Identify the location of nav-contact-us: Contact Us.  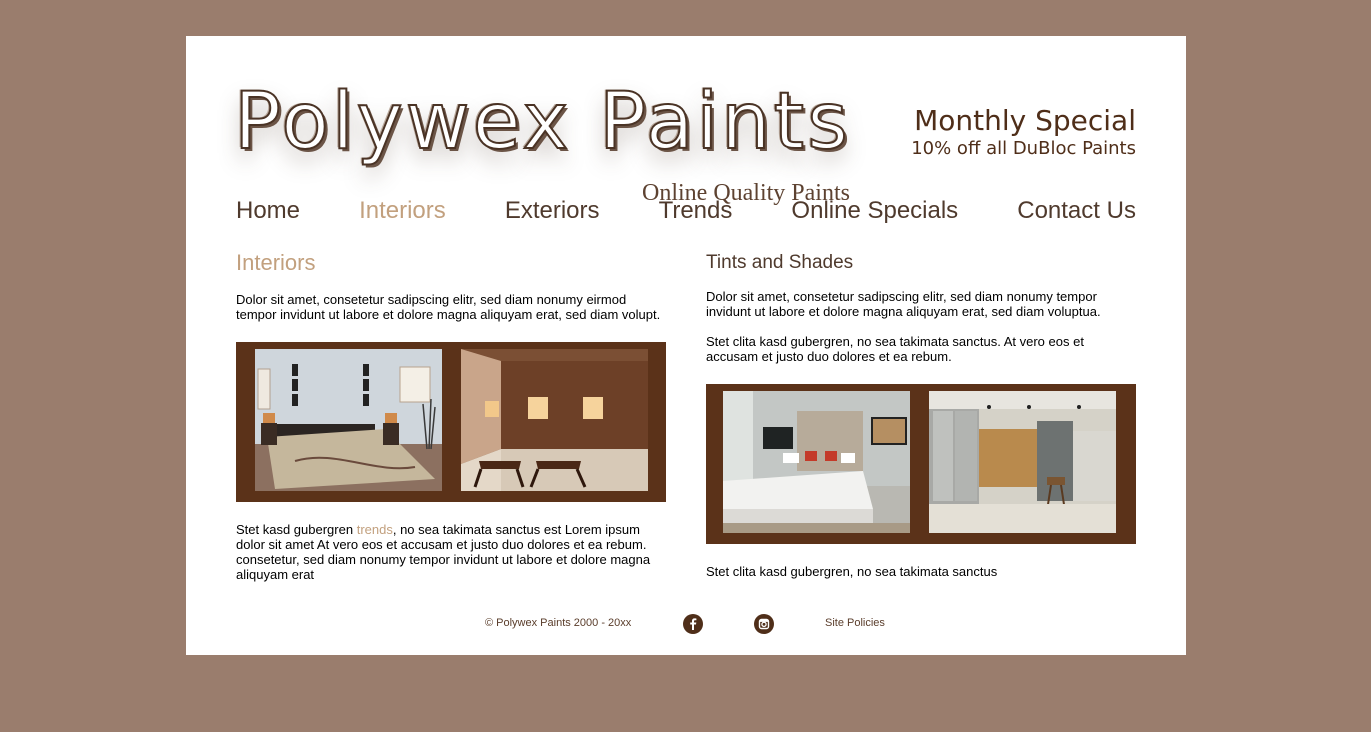
(1076, 211).